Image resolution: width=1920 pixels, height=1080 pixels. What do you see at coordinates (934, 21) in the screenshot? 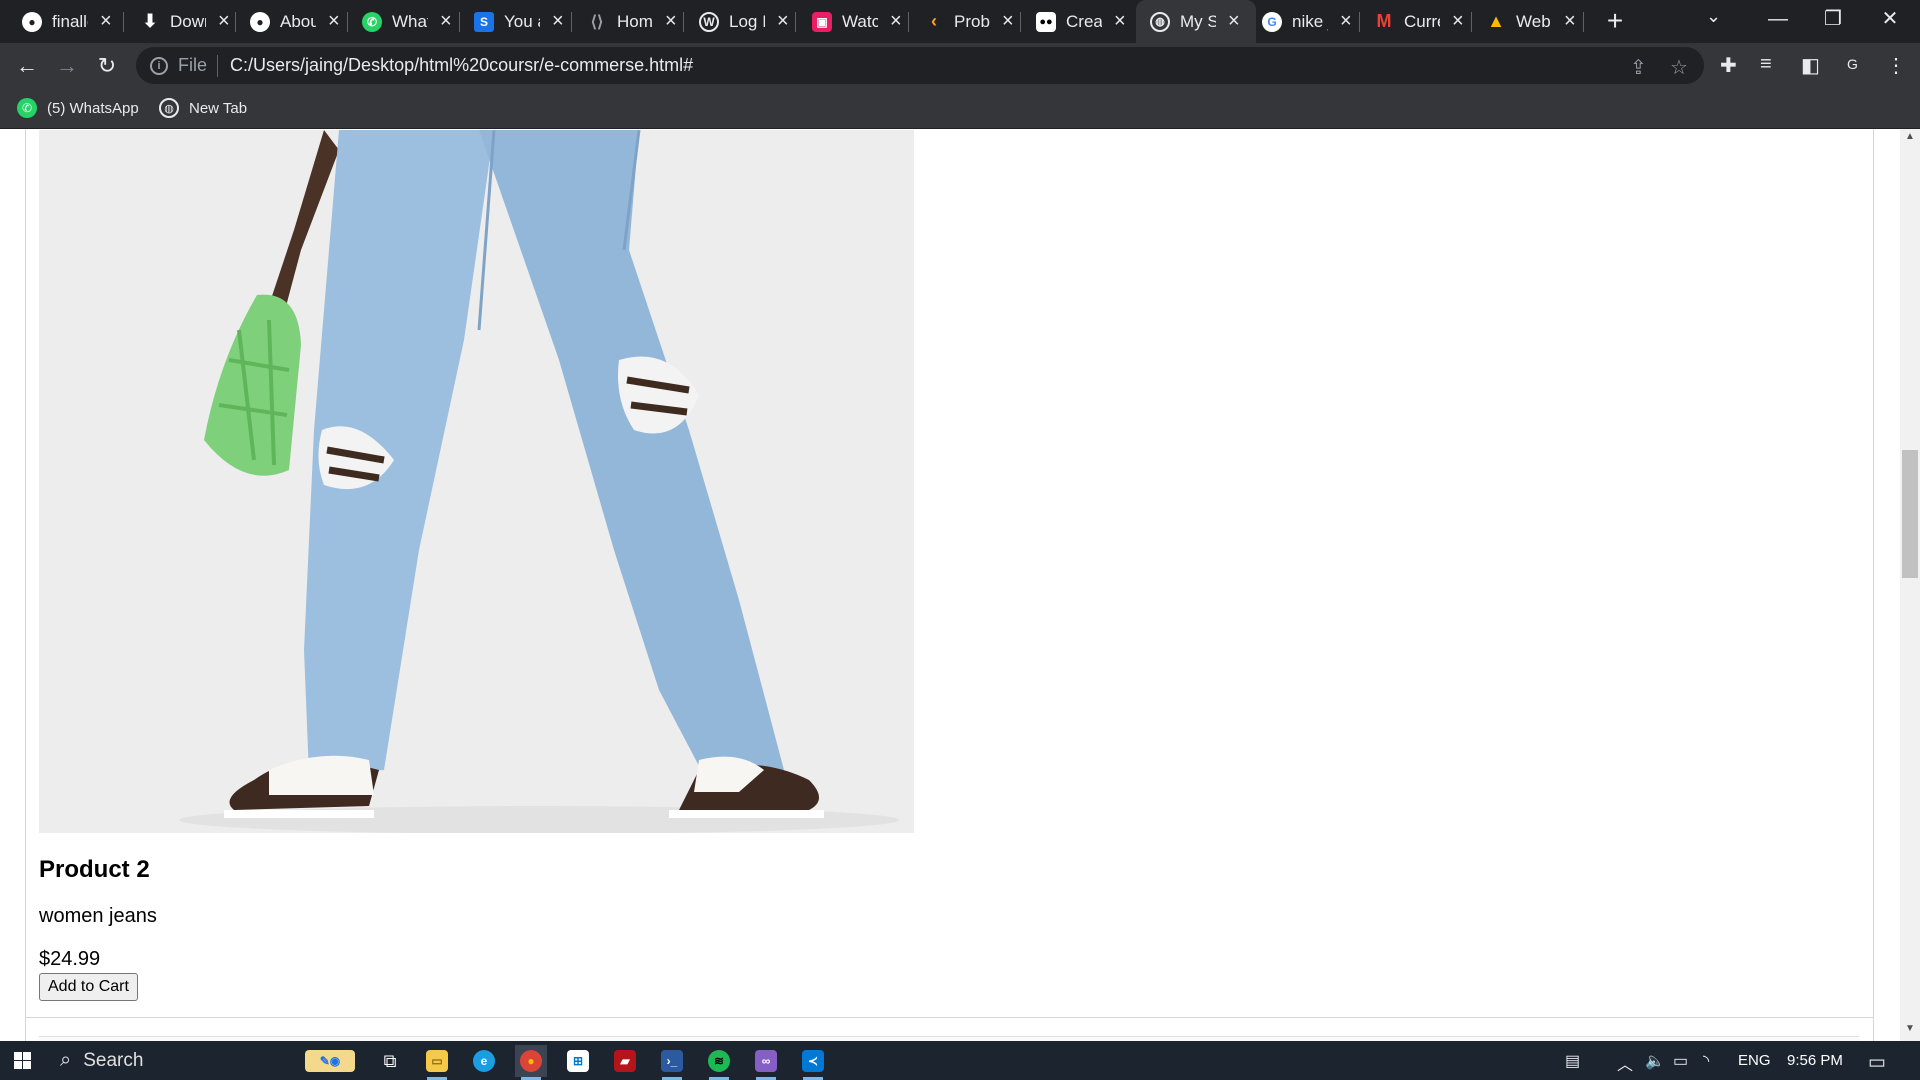
I see `leetcode-icon: ‹` at bounding box center [934, 21].